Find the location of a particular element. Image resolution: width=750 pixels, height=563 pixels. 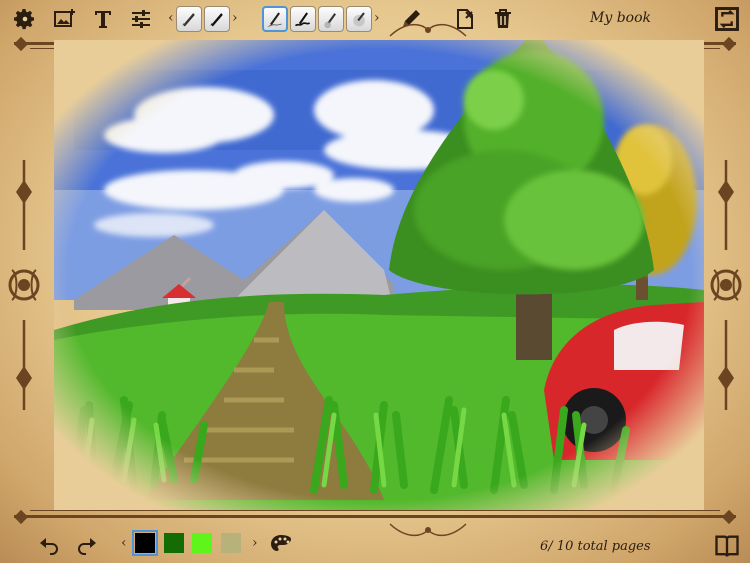

bottom-flourish is located at coordinates (428, 530).